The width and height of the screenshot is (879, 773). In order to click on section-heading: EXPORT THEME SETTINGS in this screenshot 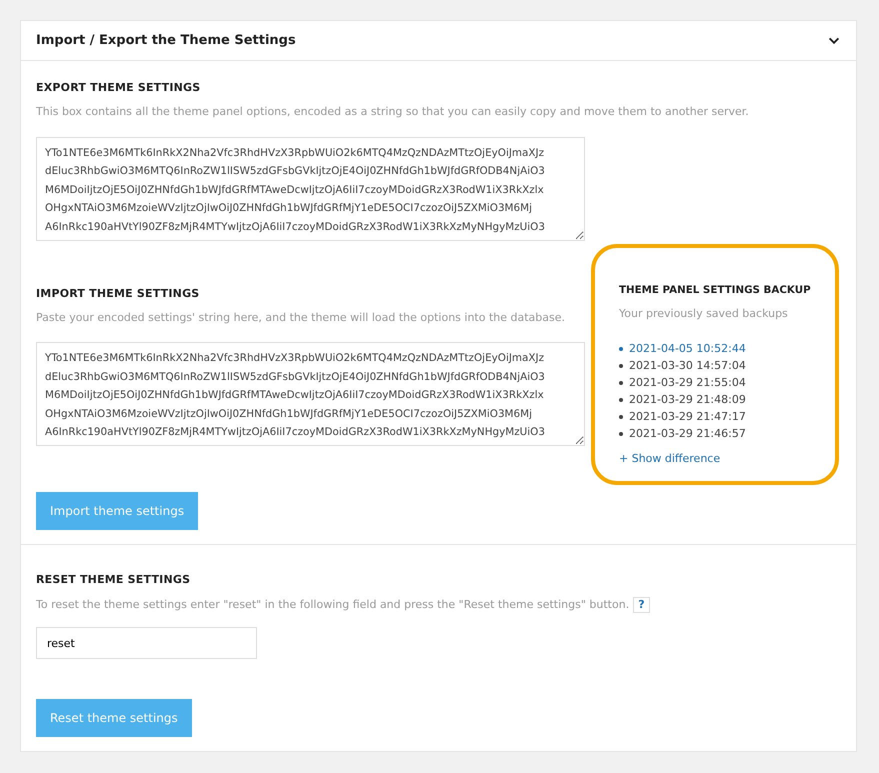, I will do `click(119, 87)`.